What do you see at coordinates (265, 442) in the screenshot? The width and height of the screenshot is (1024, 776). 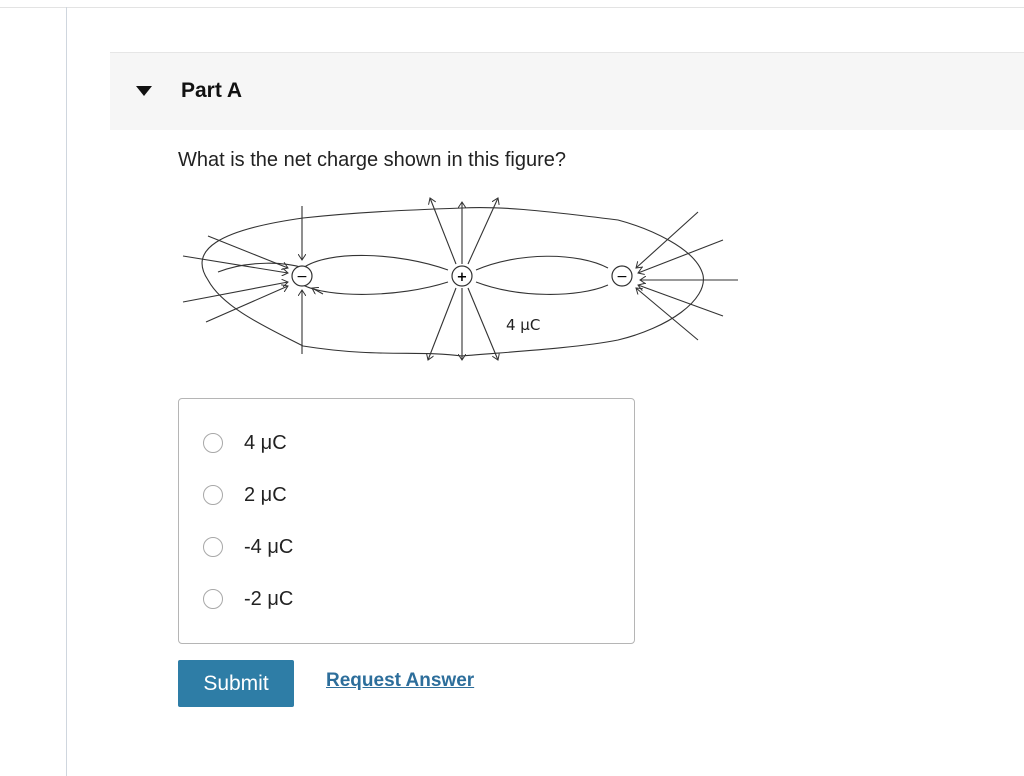 I see `choice-label: 4 μC` at bounding box center [265, 442].